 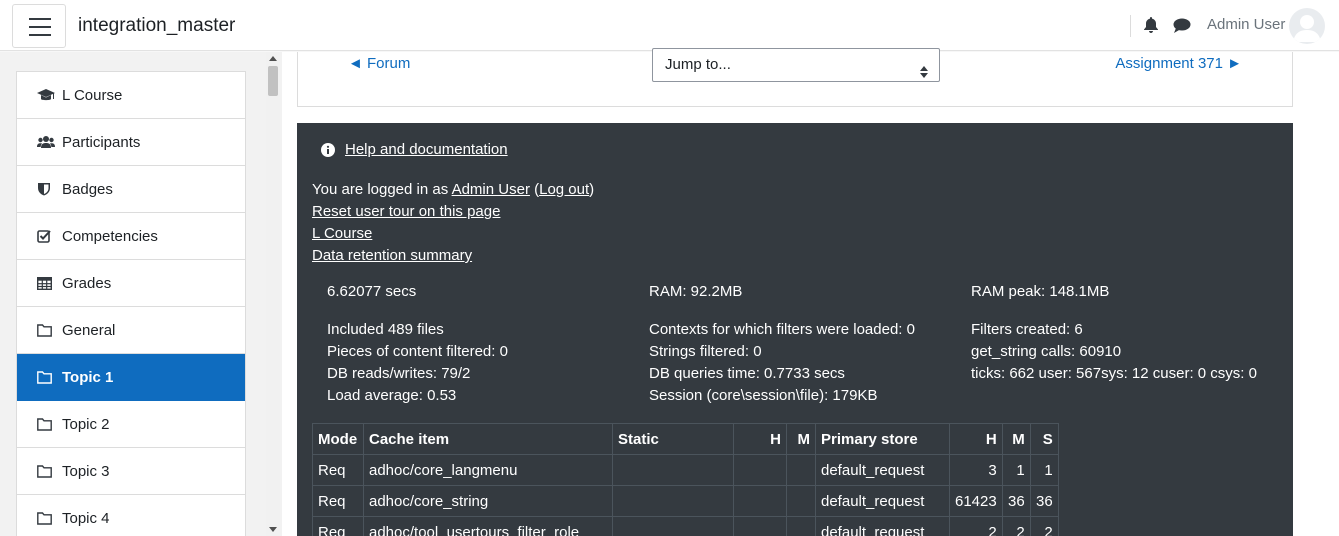 What do you see at coordinates (488, 526) in the screenshot?
I see `cell-cache-item: adhoc/tool_usertours_filter_role` at bounding box center [488, 526].